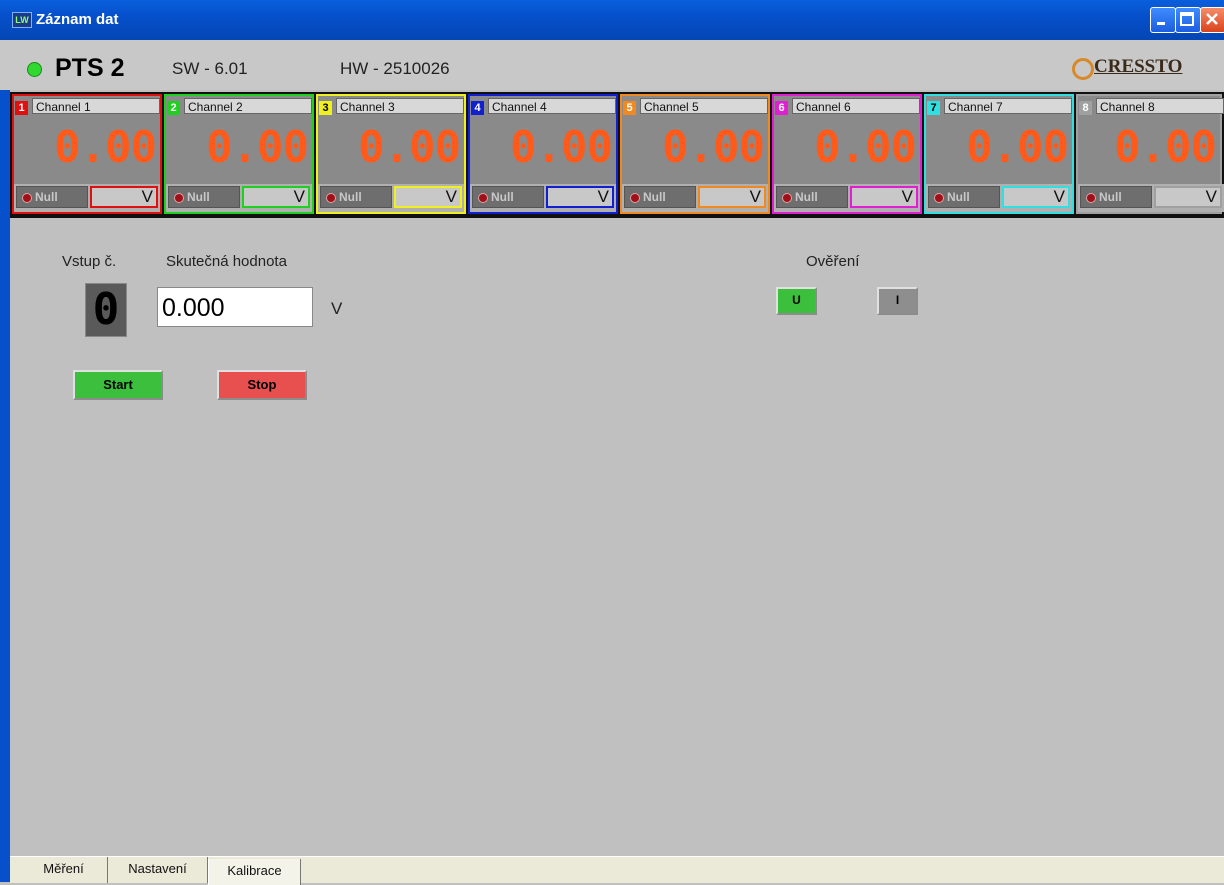 This screenshot has height=885, width=1224. I want to click on actual-value-field: 0.000, so click(235, 307).